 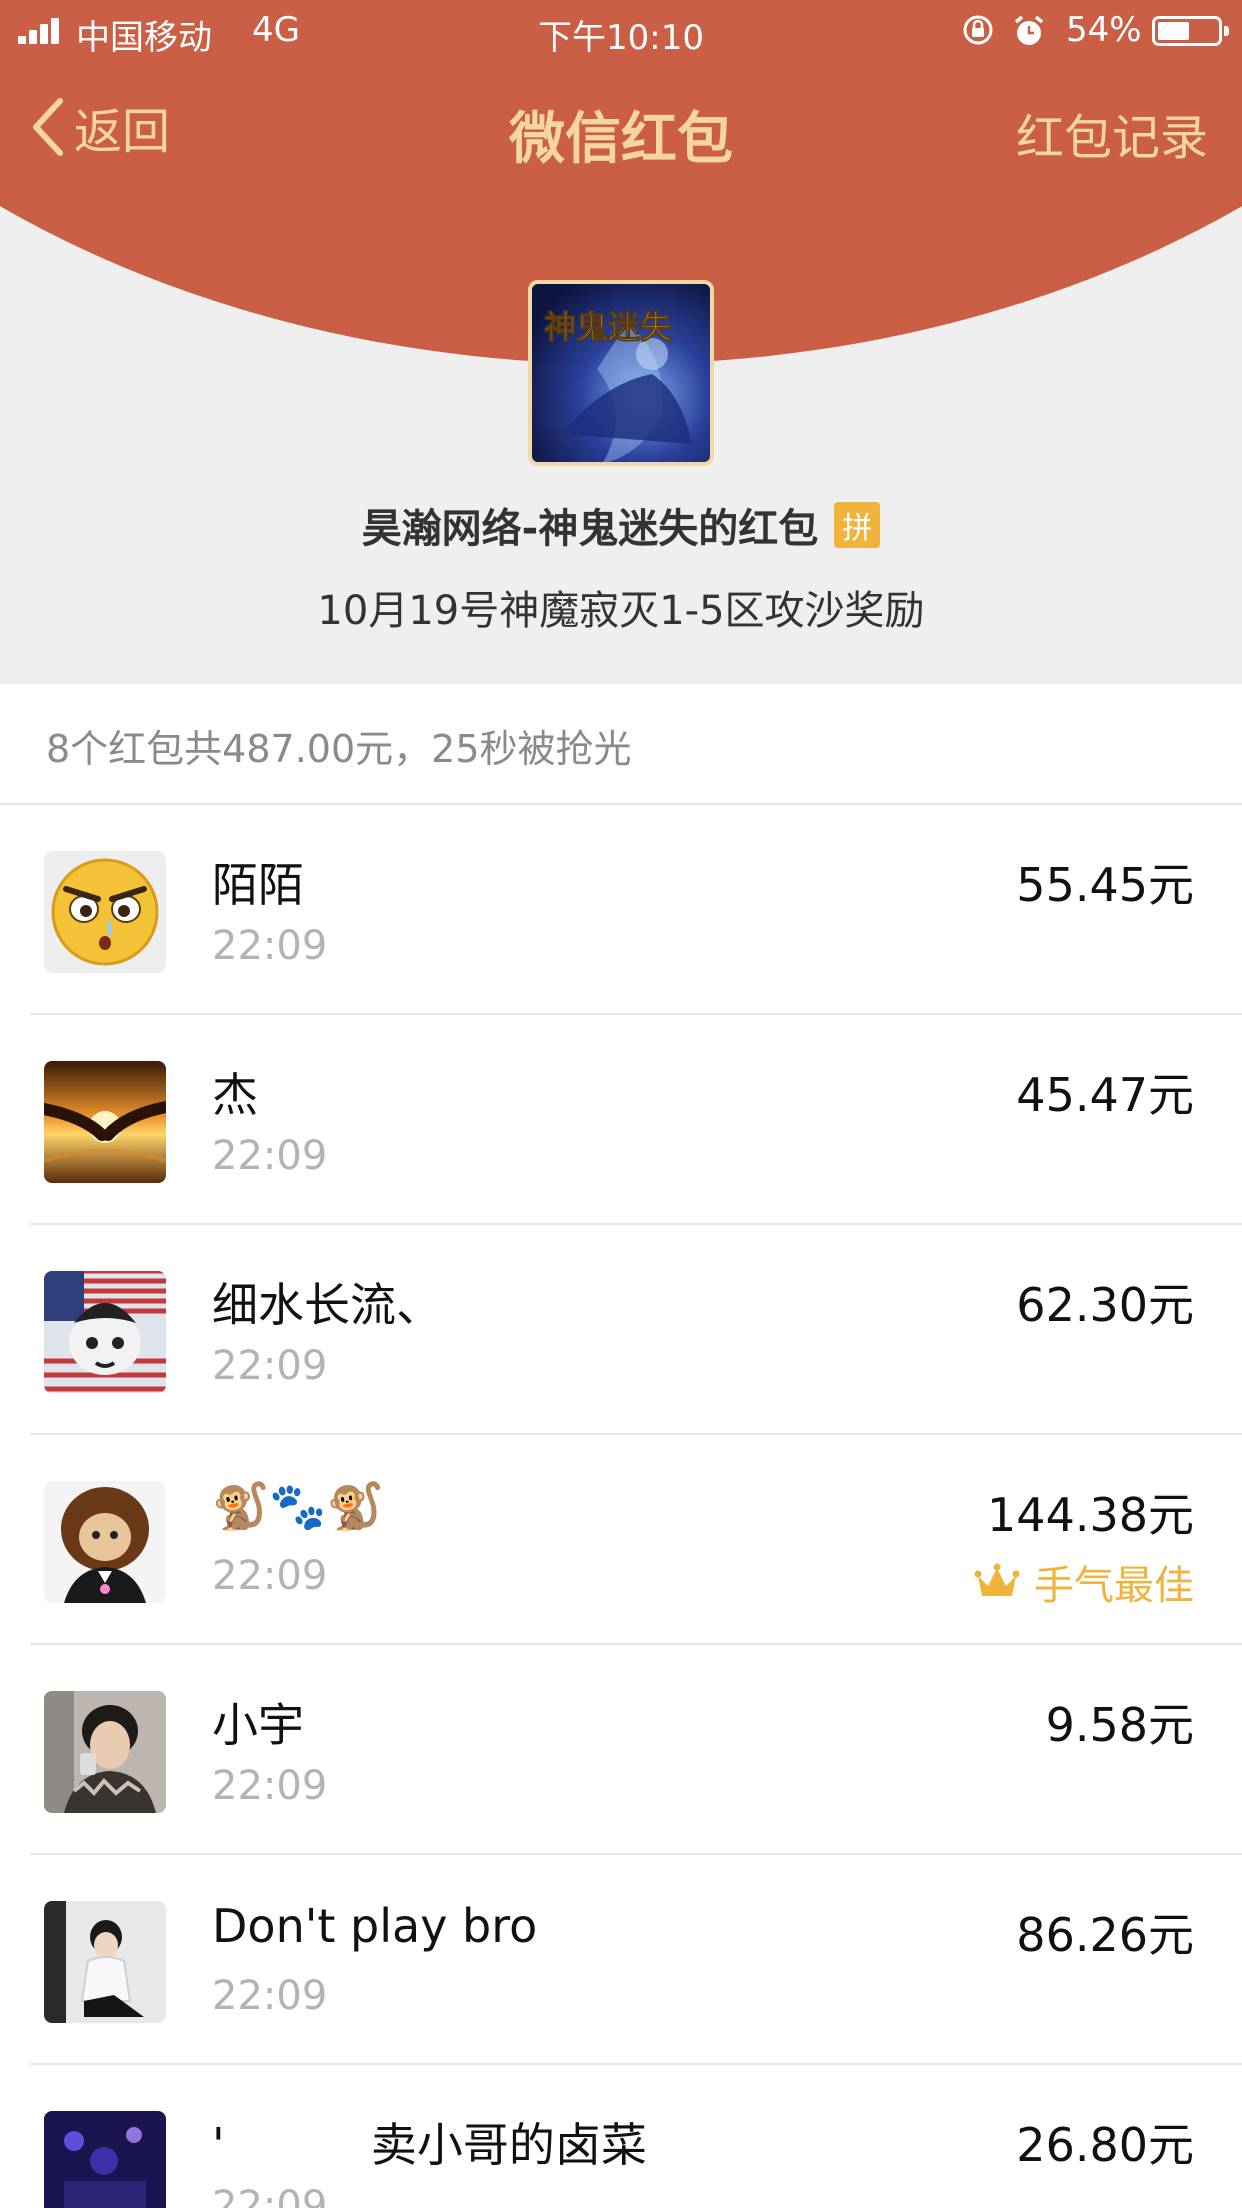 I want to click on list-item: ' 卖小哥的卤菜 22:09 26.80元, so click(x=621, y=2136).